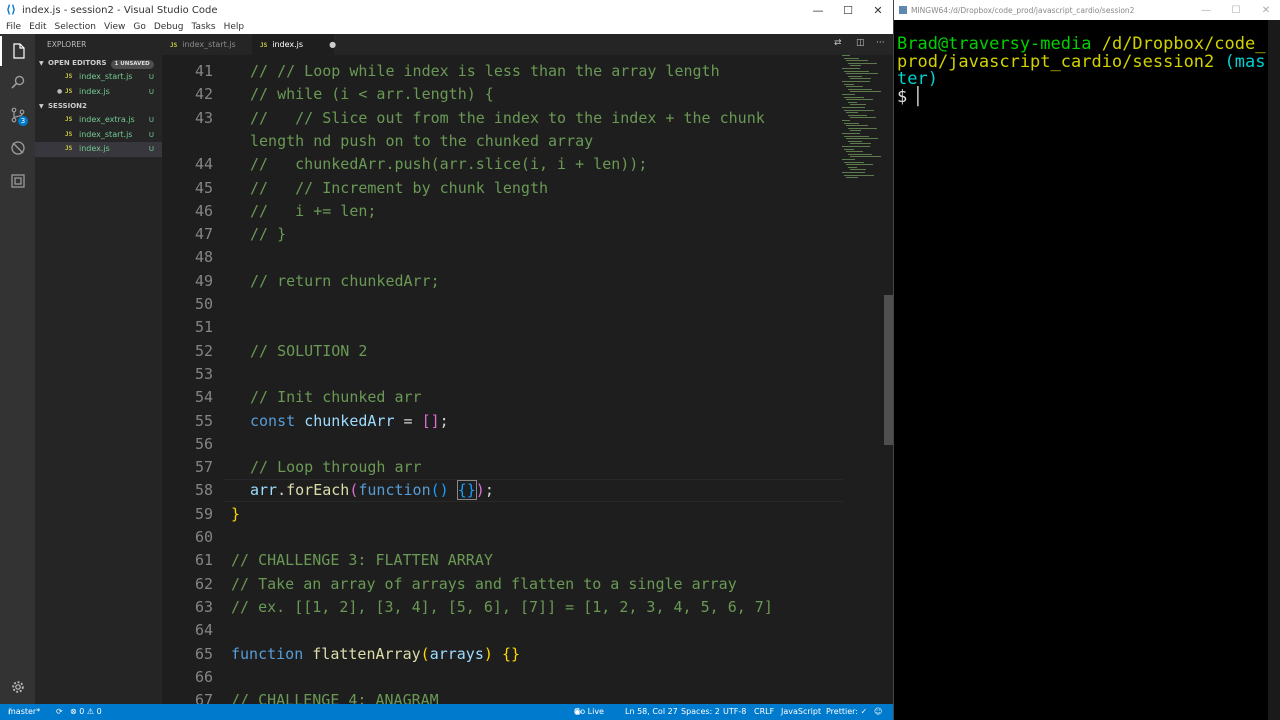  I want to click on terminal-scrollbar, so click(1274, 370).